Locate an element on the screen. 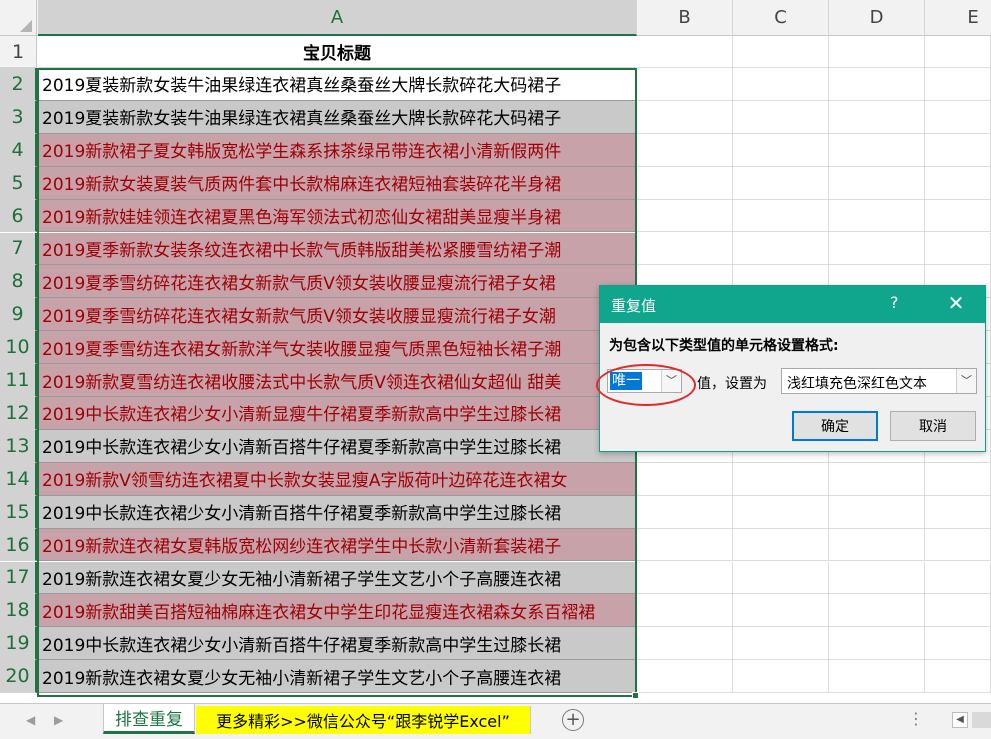  value-type-select: 唯一 ﹀ is located at coordinates (644, 381).